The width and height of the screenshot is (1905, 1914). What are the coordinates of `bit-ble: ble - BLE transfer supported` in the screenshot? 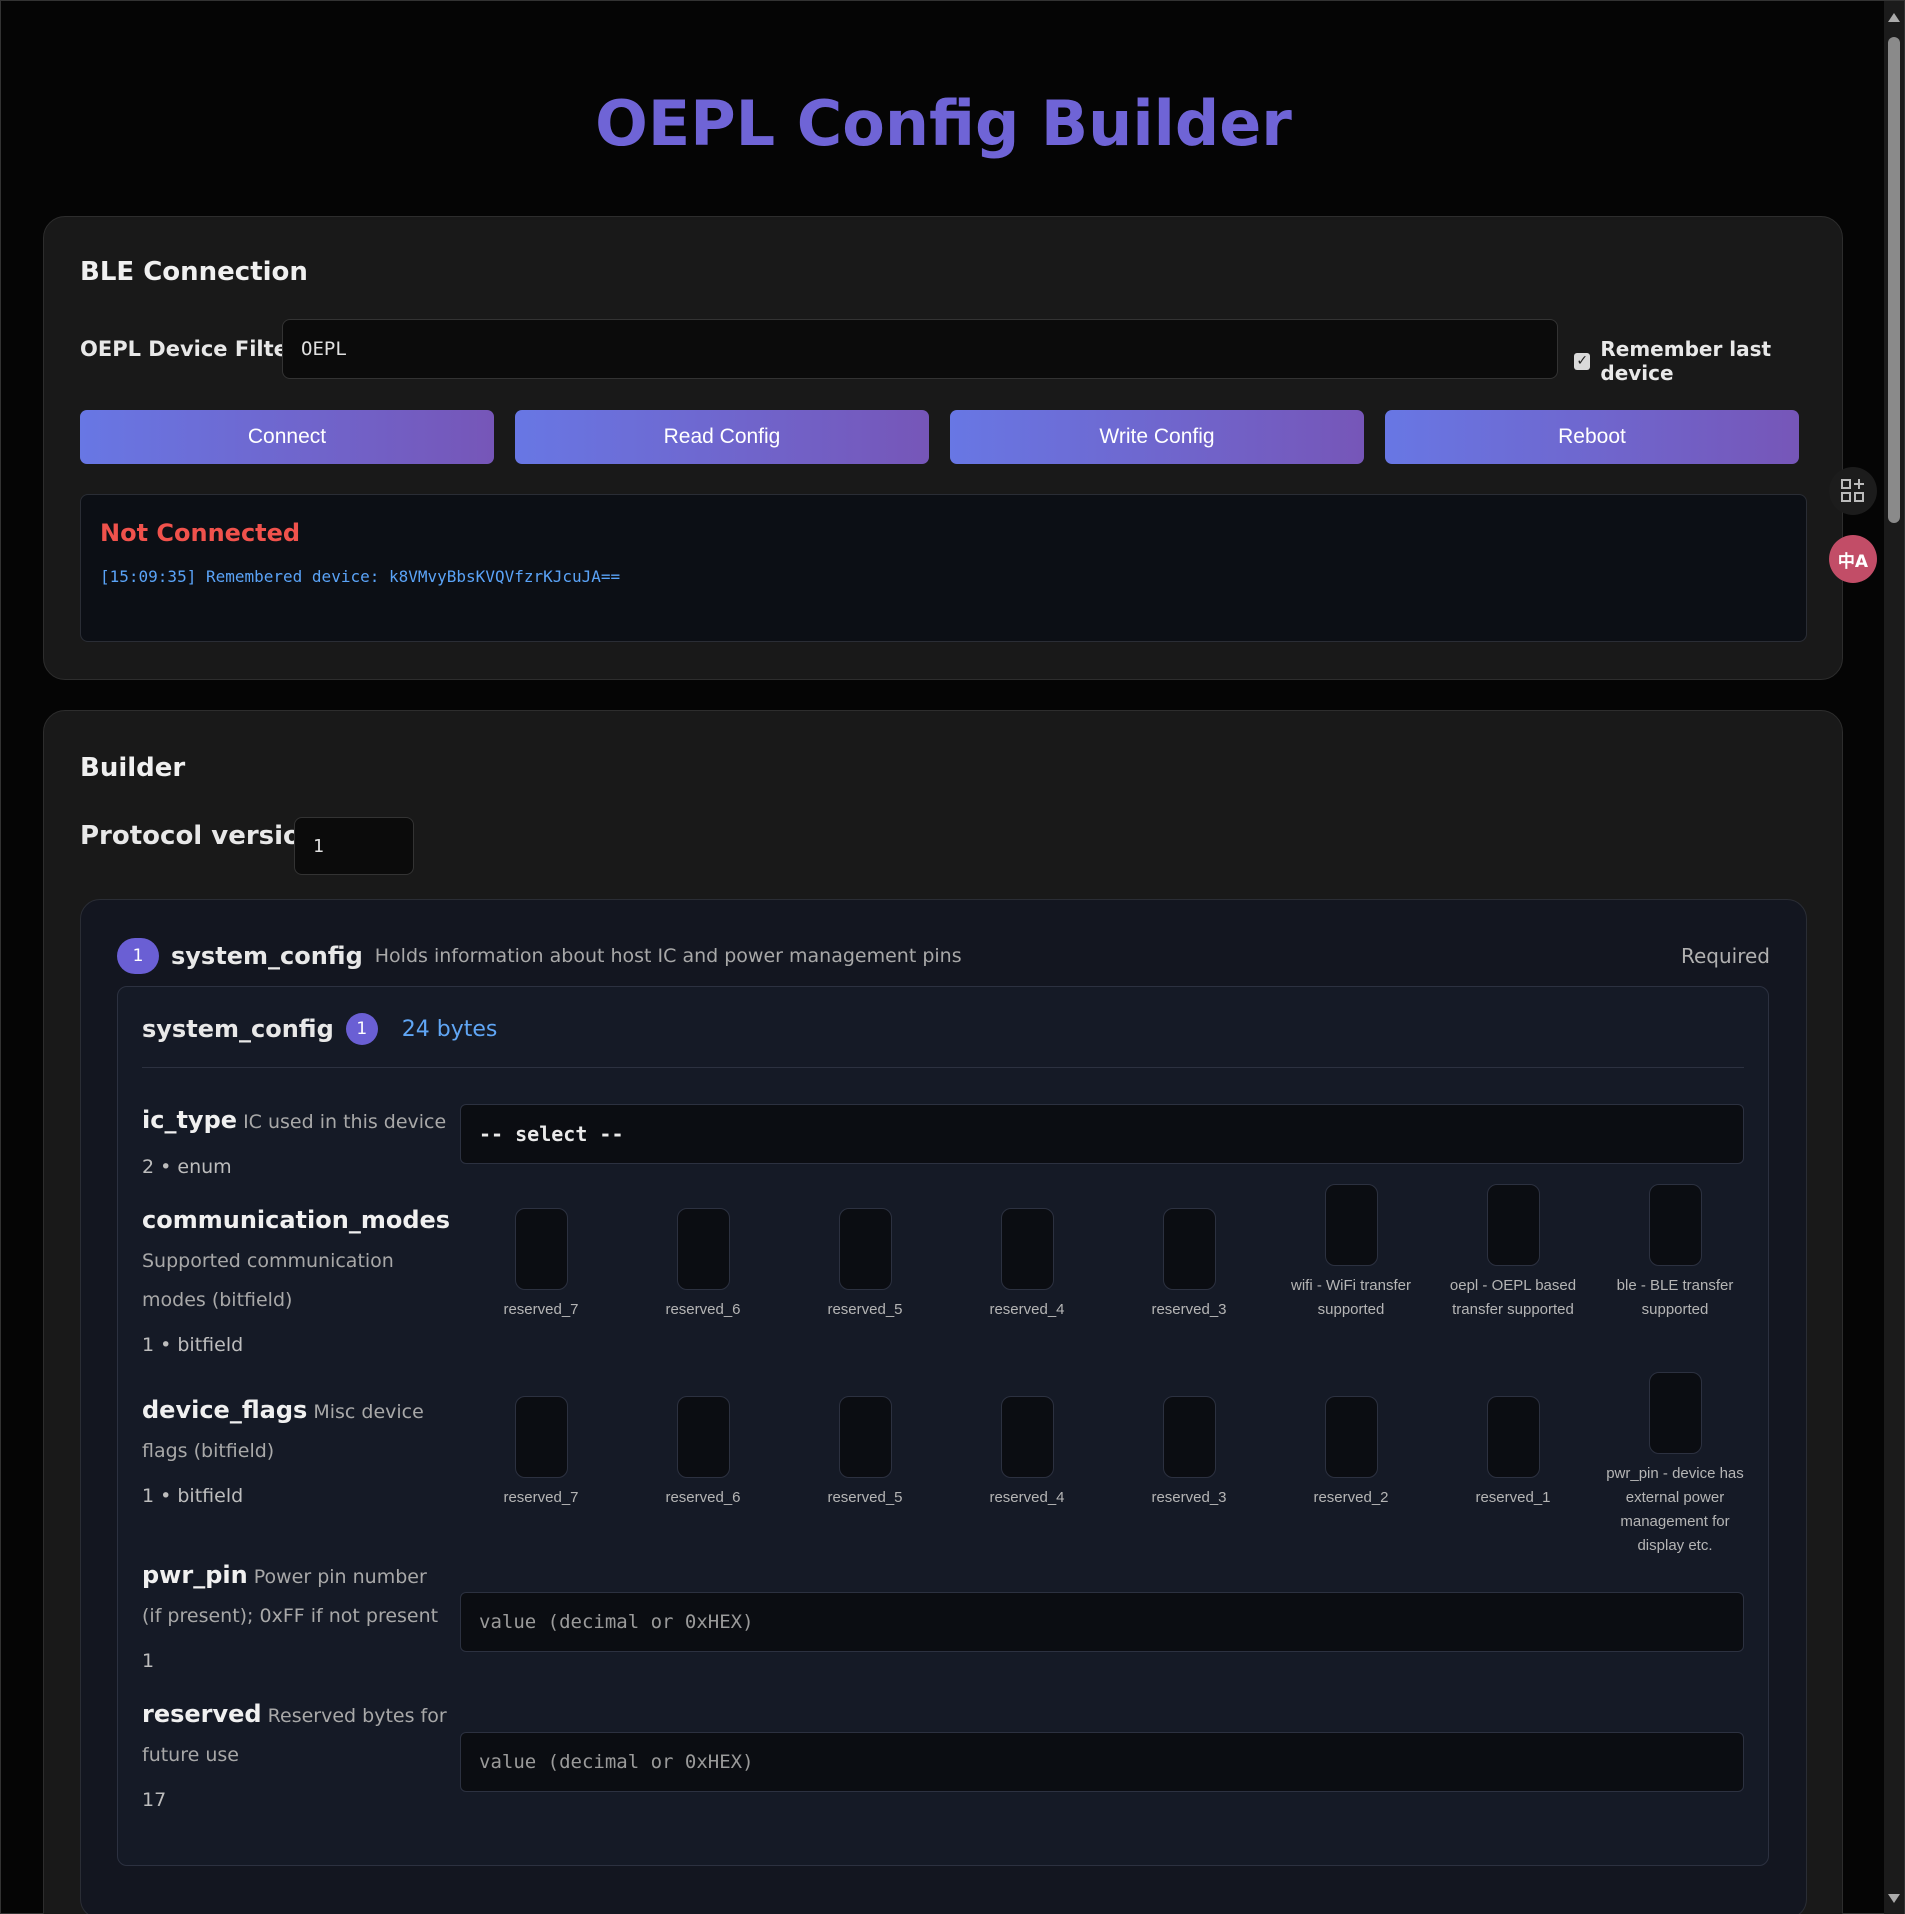 It's located at (1675, 1253).